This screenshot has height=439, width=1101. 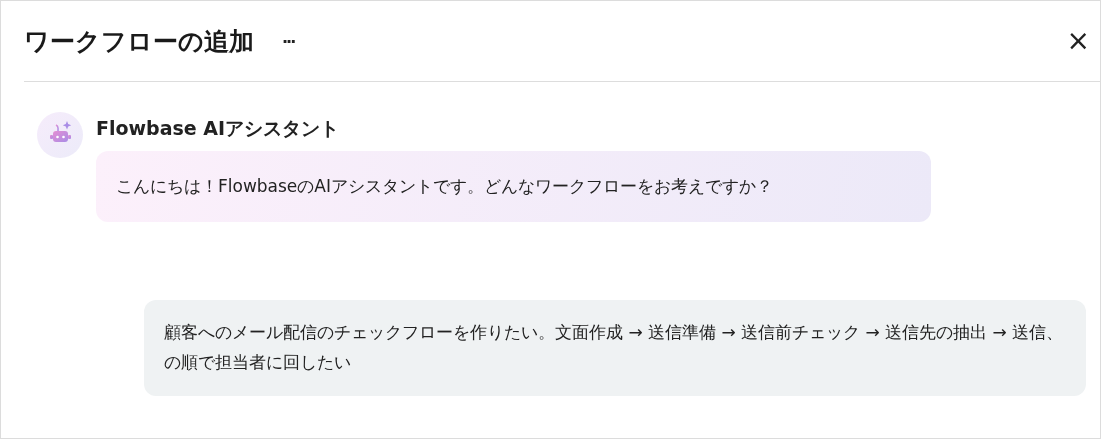 I want to click on close-button: ×, so click(x=1078, y=41).